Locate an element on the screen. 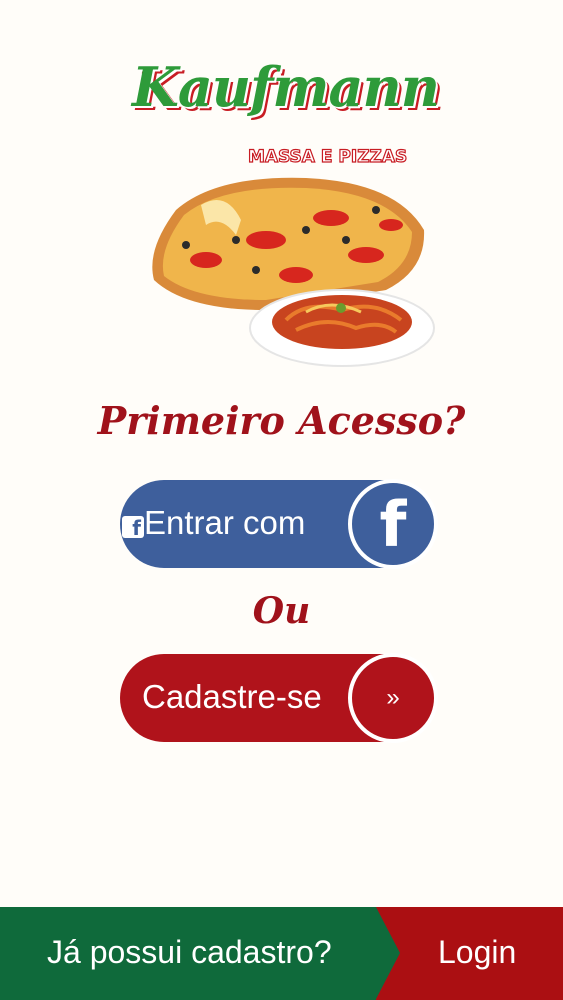 The image size is (563, 1000). footer-bar: Já possui cadastro? Login is located at coordinates (281, 953).